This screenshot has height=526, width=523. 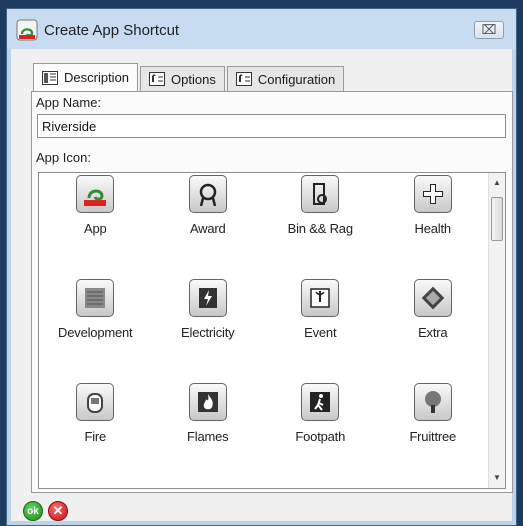 I want to click on close-icon: ⌧, so click(x=489, y=29).